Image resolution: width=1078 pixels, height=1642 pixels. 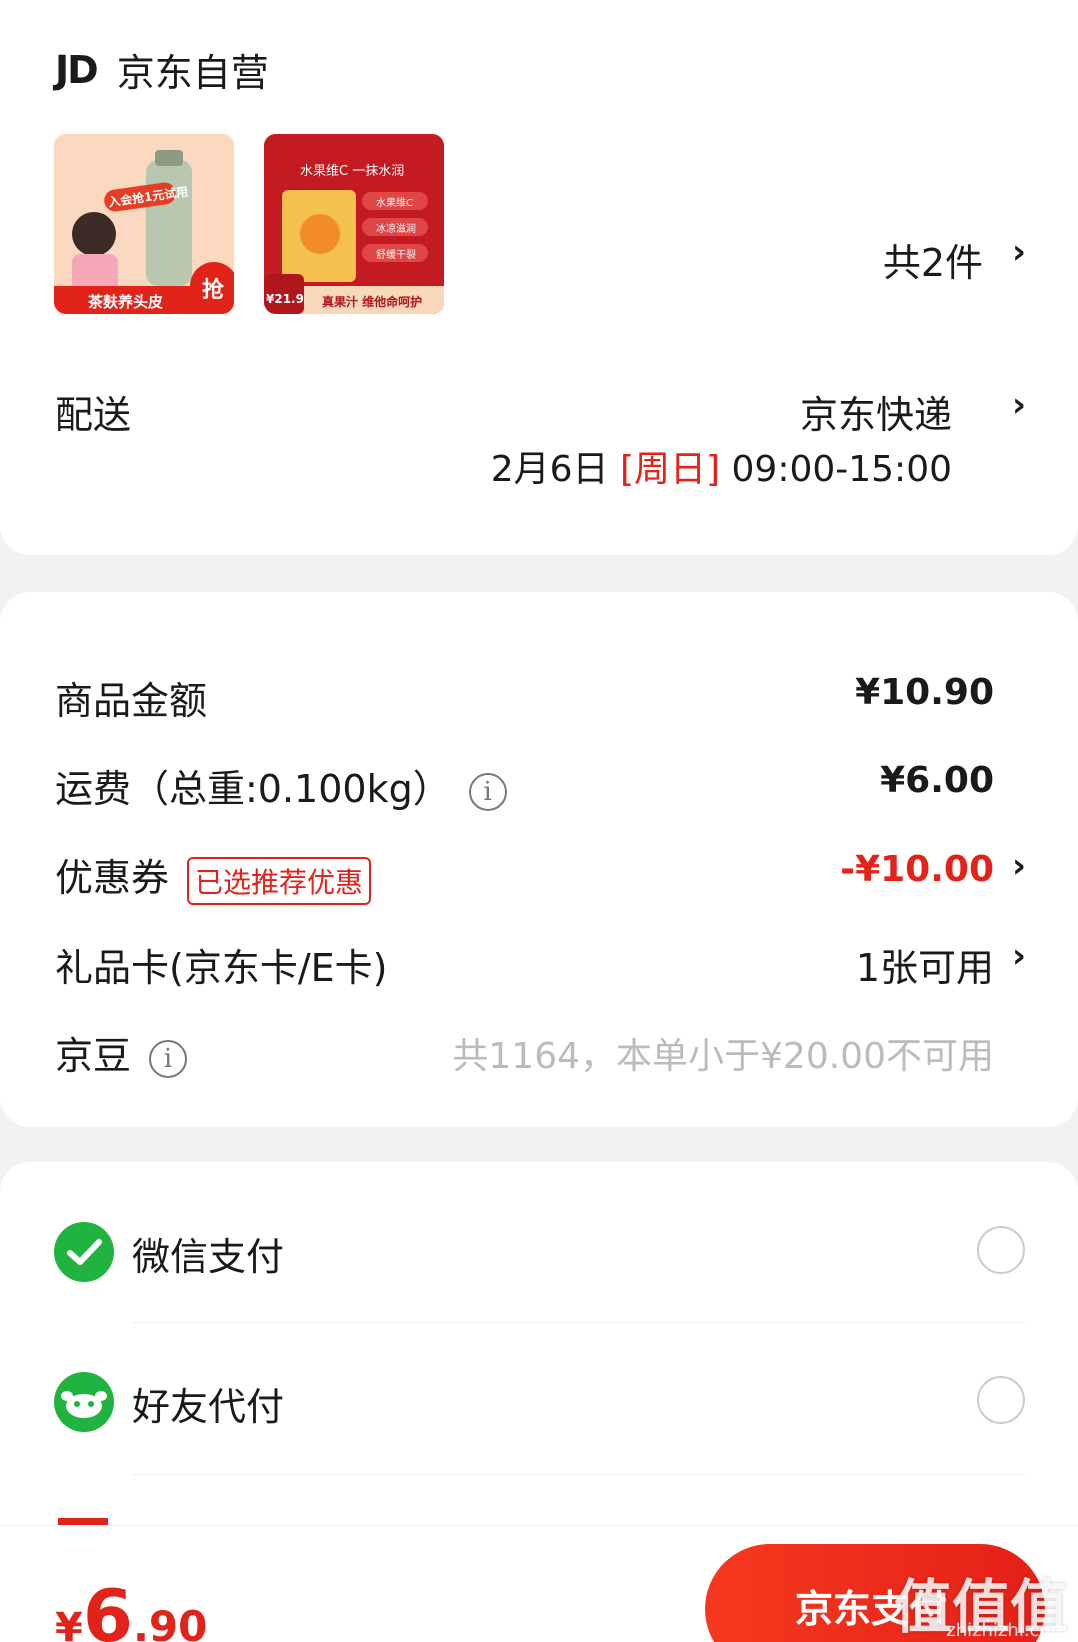 What do you see at coordinates (69, 1623) in the screenshot?
I see `total-currency: ¥` at bounding box center [69, 1623].